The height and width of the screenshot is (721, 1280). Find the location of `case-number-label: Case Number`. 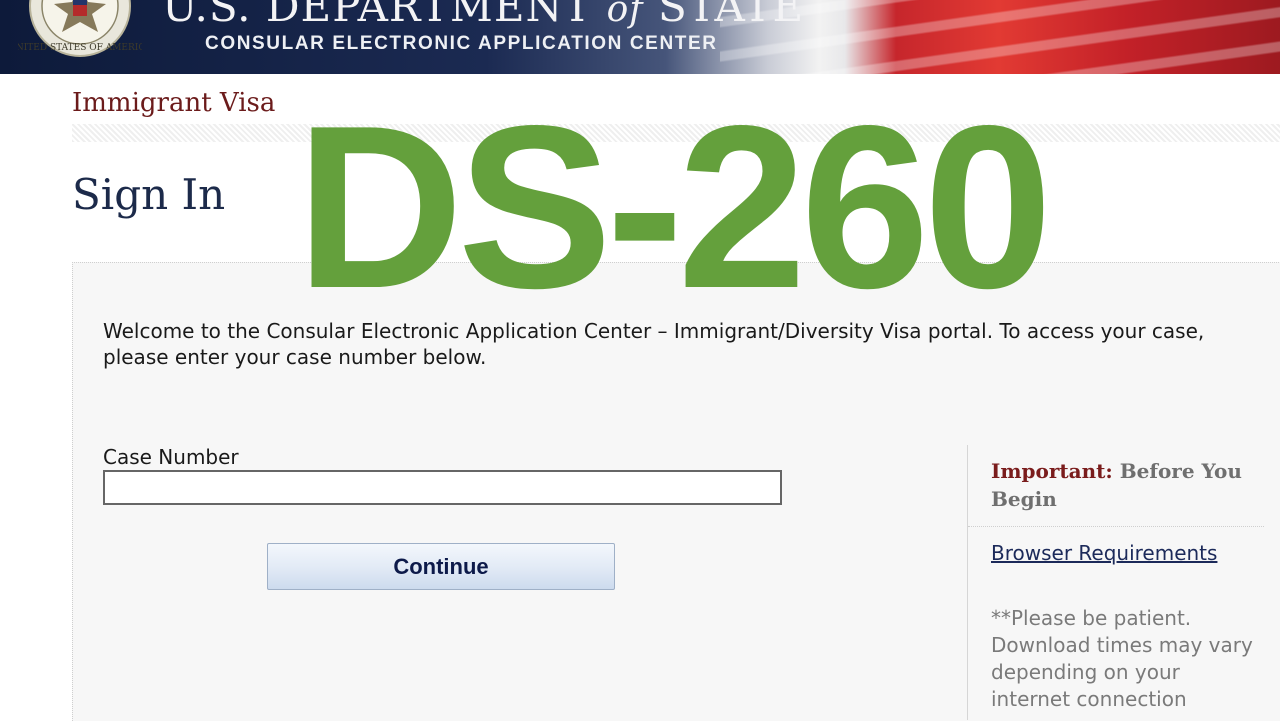

case-number-label: Case Number is located at coordinates (171, 457).